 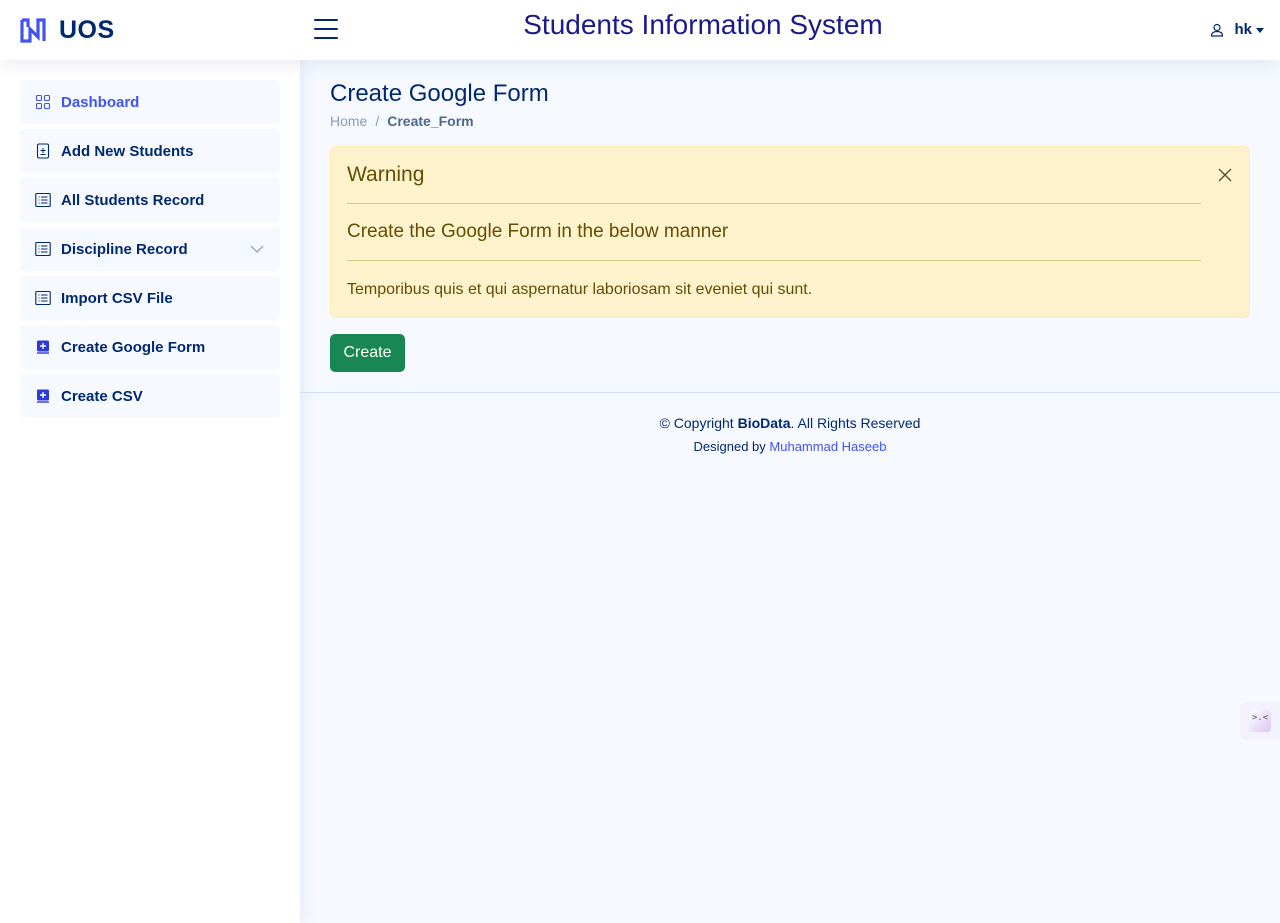 What do you see at coordinates (764, 423) in the screenshot?
I see `copyright-brand: BioData` at bounding box center [764, 423].